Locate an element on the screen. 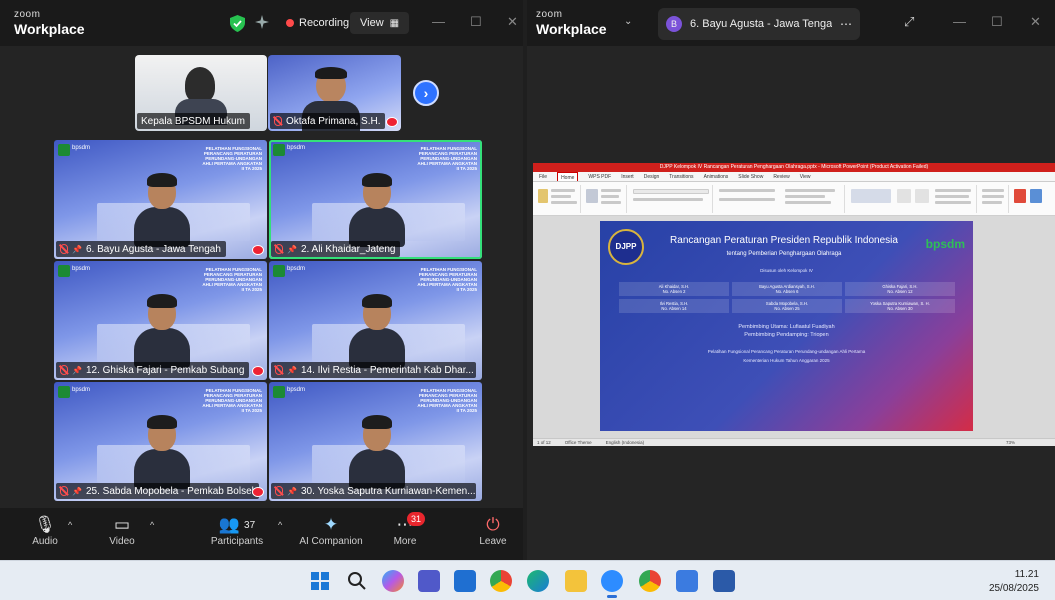  more-badge: 31 is located at coordinates (416, 519).